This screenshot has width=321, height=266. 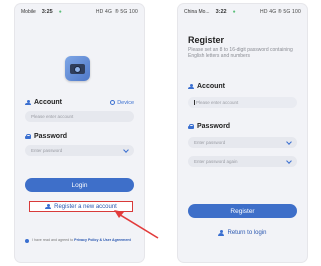 I want to click on status-time: 3:22, so click(x=221, y=12).